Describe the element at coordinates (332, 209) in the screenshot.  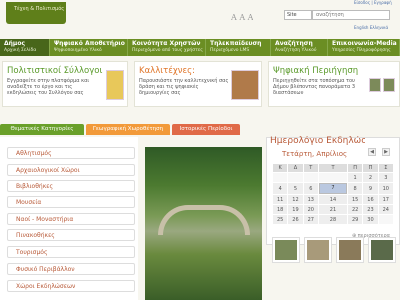
I see `calendar-day: 21` at that location.